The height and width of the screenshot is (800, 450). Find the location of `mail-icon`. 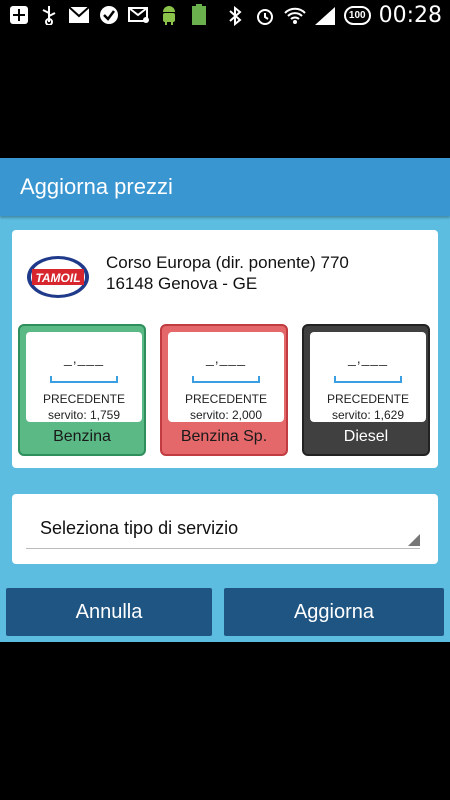

mail-icon is located at coordinates (139, 15).